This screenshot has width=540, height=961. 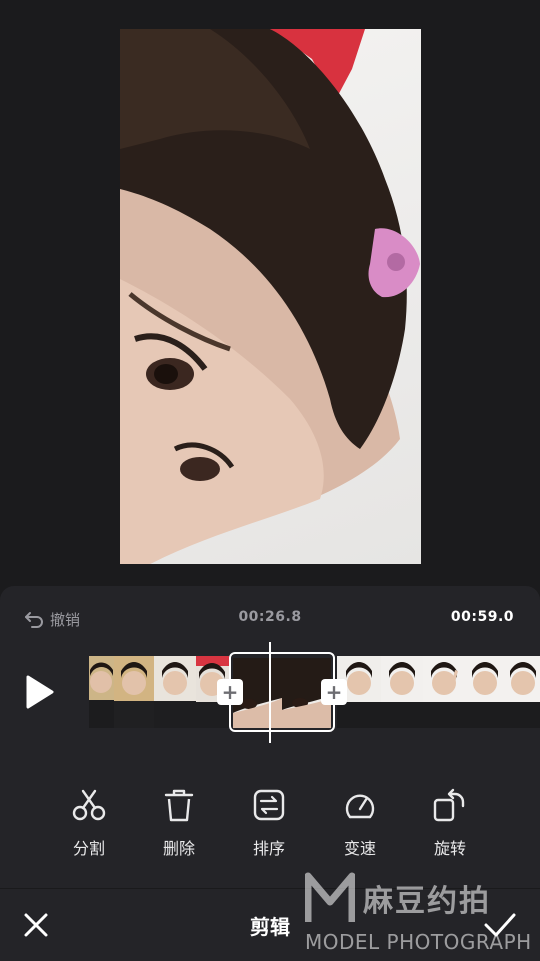 What do you see at coordinates (270, 617) in the screenshot?
I see `current-time: 00:26.8` at bounding box center [270, 617].